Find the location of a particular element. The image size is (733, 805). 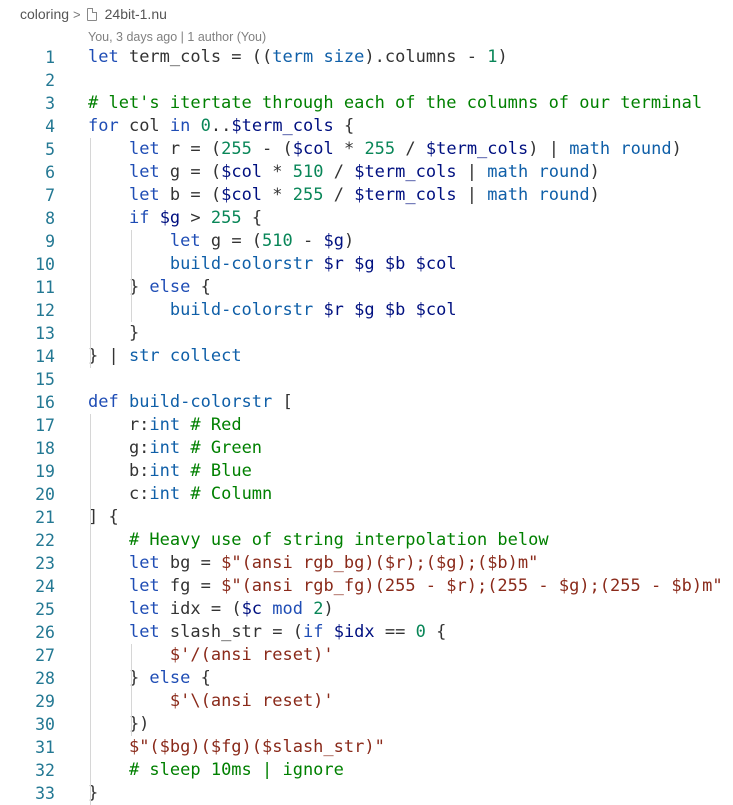

code-text: $'/(ansi reset)' is located at coordinates (251, 655).